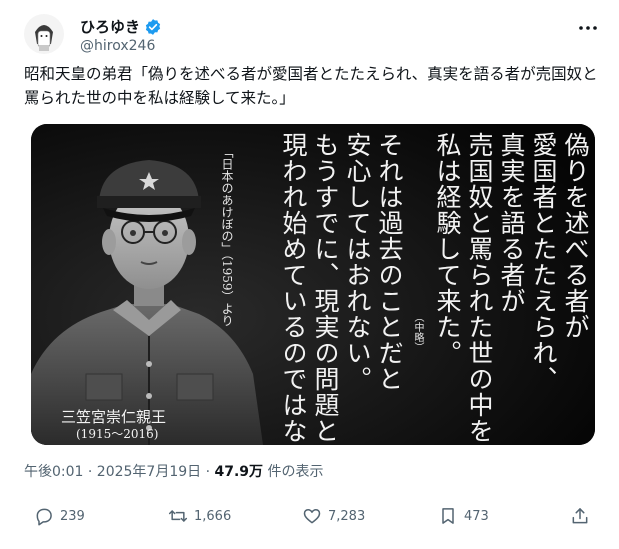 Image resolution: width=619 pixels, height=549 pixels. I want to click on quote-line: 現われ始めているのではないか。, so click(293, 288).